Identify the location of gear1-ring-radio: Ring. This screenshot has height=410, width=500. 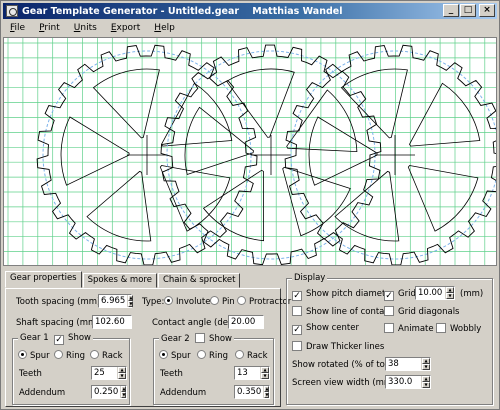
(69, 355).